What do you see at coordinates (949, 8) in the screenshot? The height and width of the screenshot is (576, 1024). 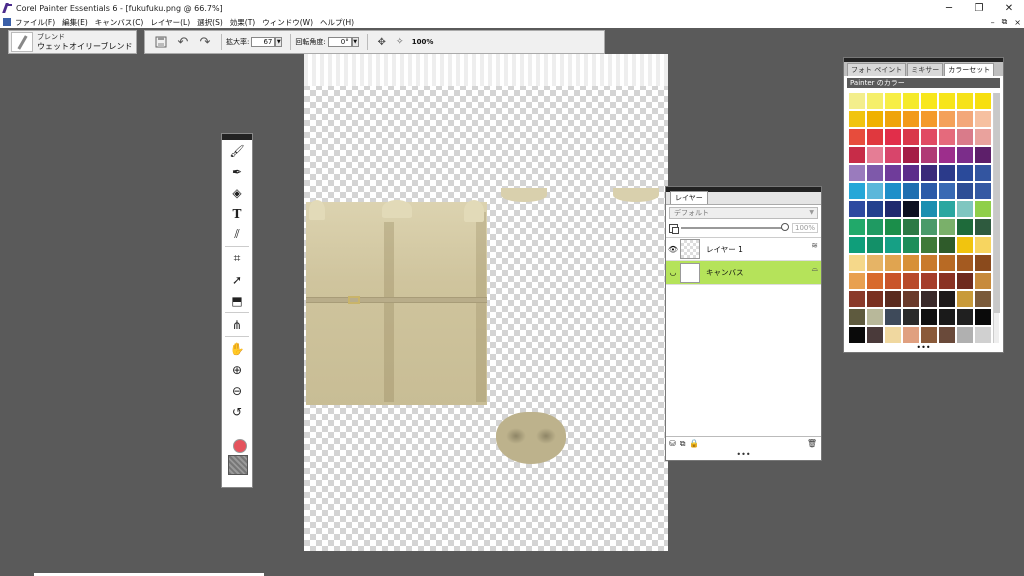 I see `minimize-button: ─` at bounding box center [949, 8].